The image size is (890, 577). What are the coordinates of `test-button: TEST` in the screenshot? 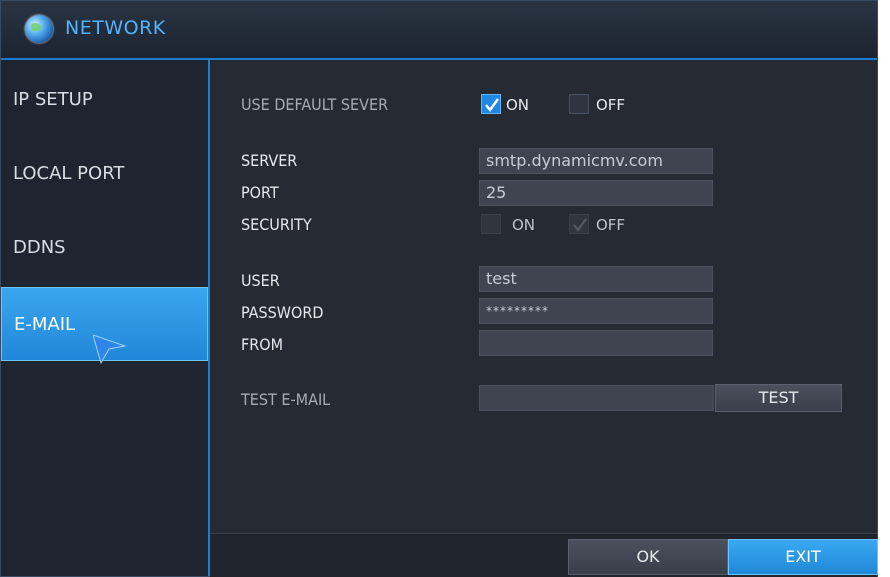 It's located at (778, 398).